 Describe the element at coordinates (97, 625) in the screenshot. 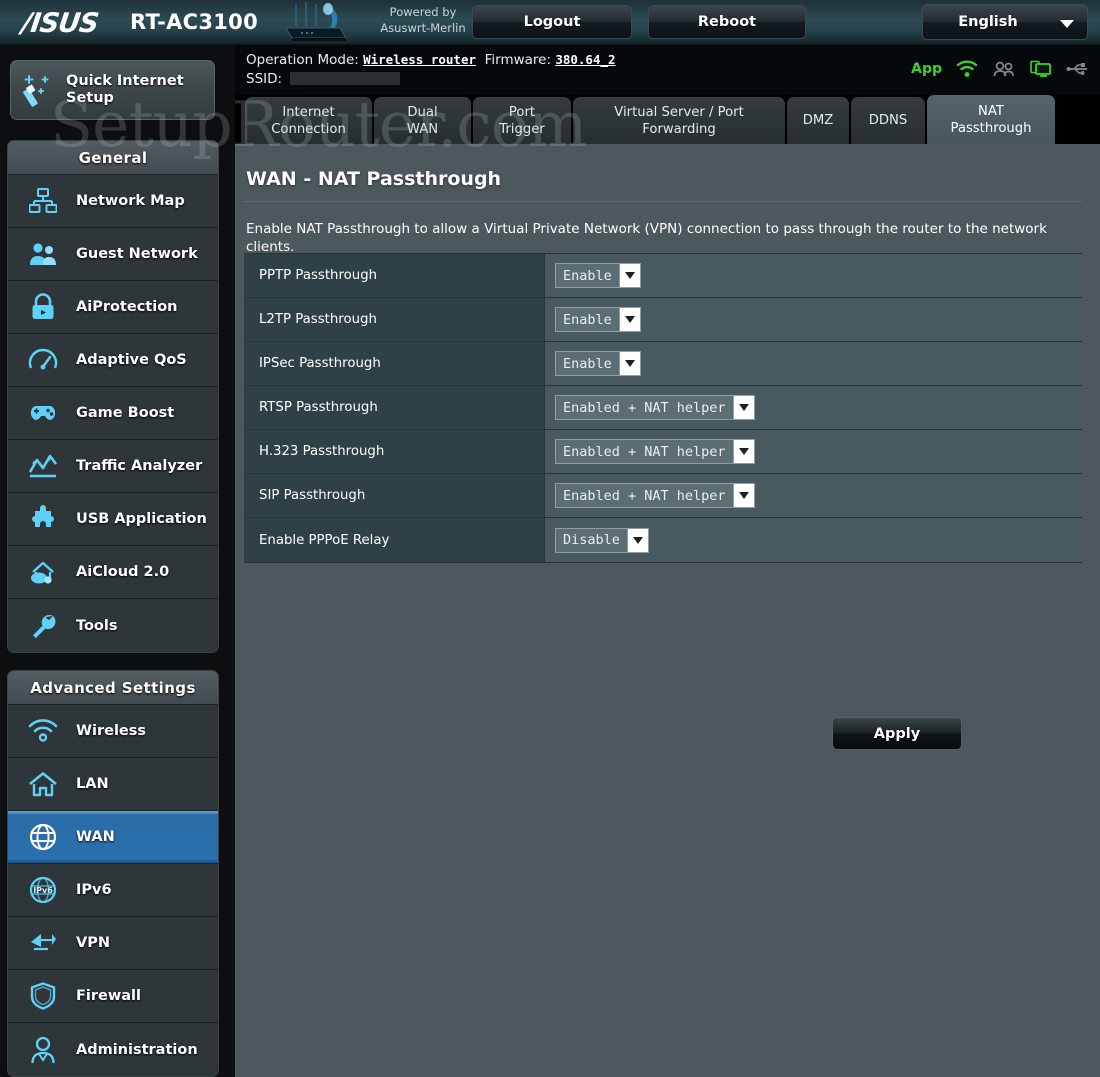

I see `sidebar-item-tools-label: Tools` at that location.